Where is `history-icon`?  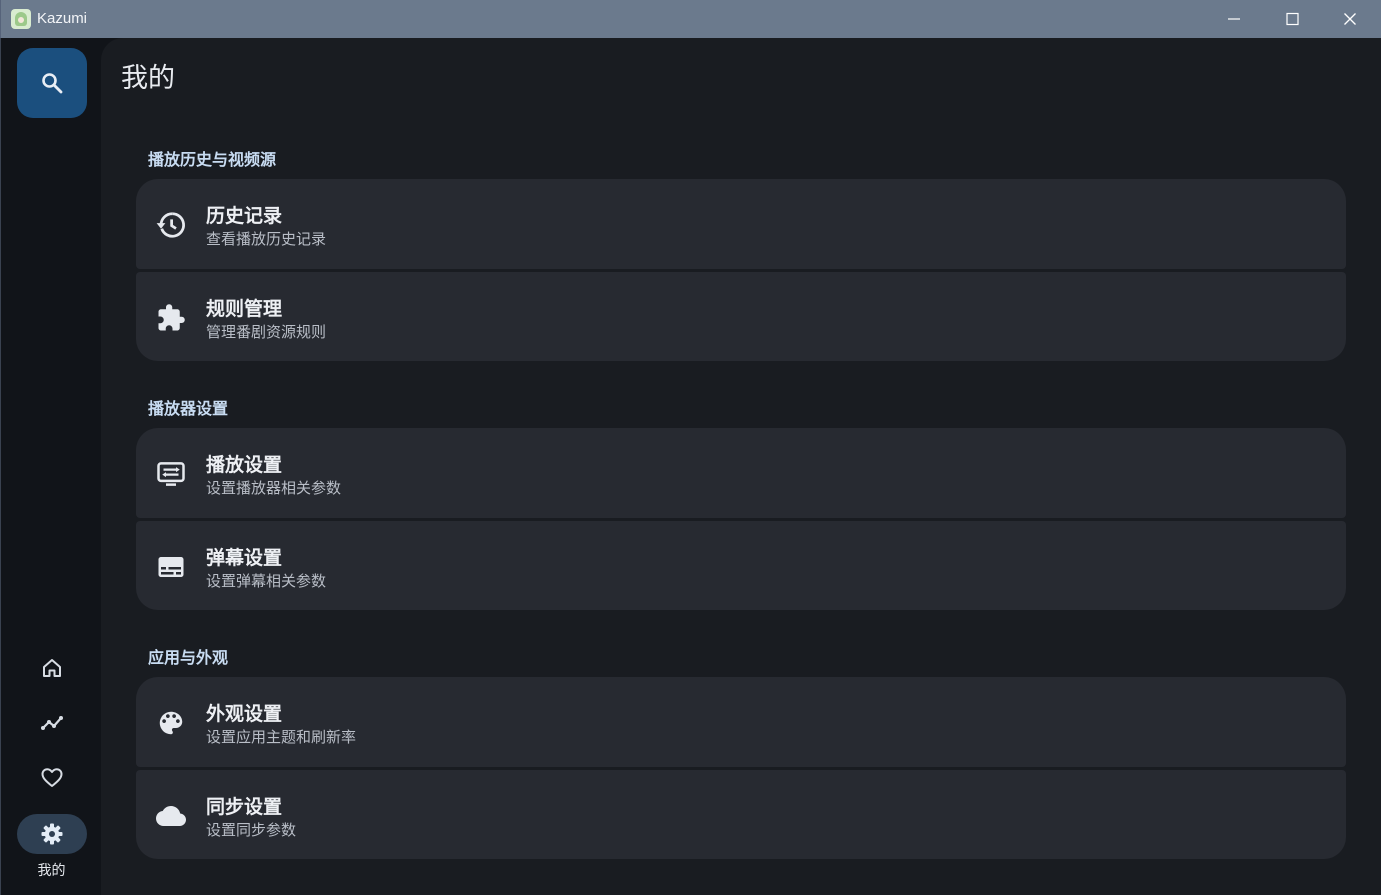 history-icon is located at coordinates (170, 225).